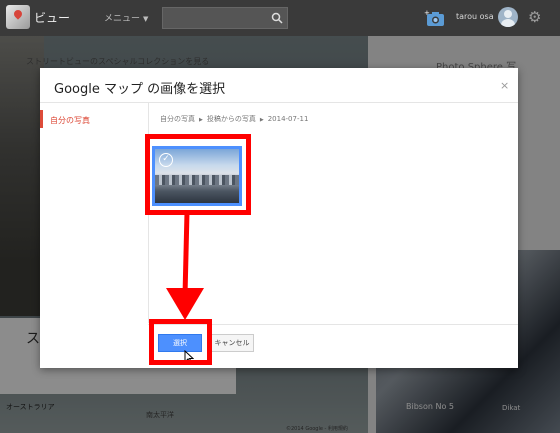 This screenshot has height=433, width=560. What do you see at coordinates (94, 119) in the screenshot?
I see `sidebar-item-my-photos: 自分の写真` at bounding box center [94, 119].